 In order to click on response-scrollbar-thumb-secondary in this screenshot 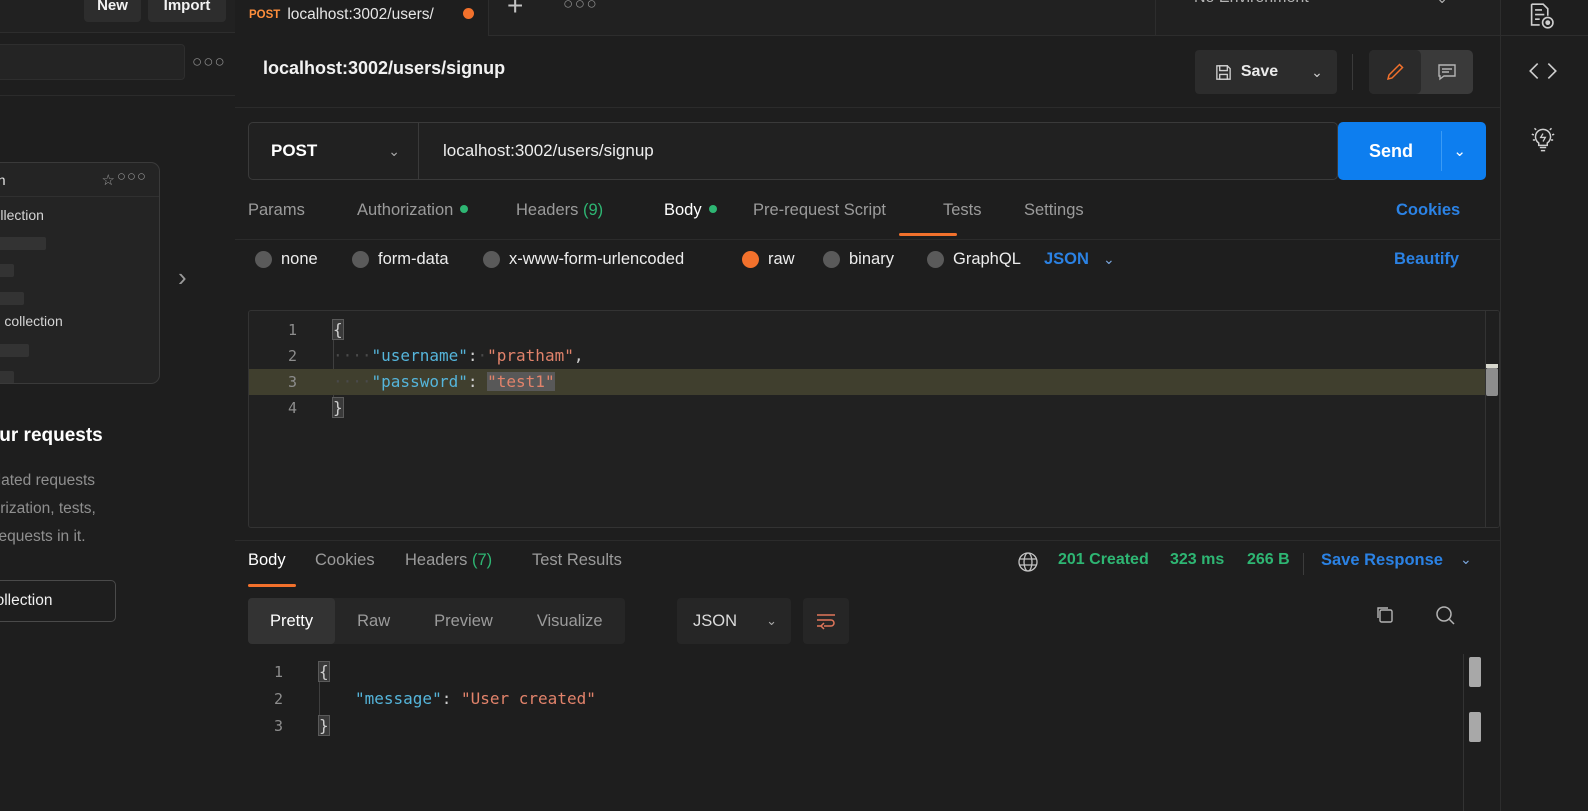, I will do `click(1475, 727)`.